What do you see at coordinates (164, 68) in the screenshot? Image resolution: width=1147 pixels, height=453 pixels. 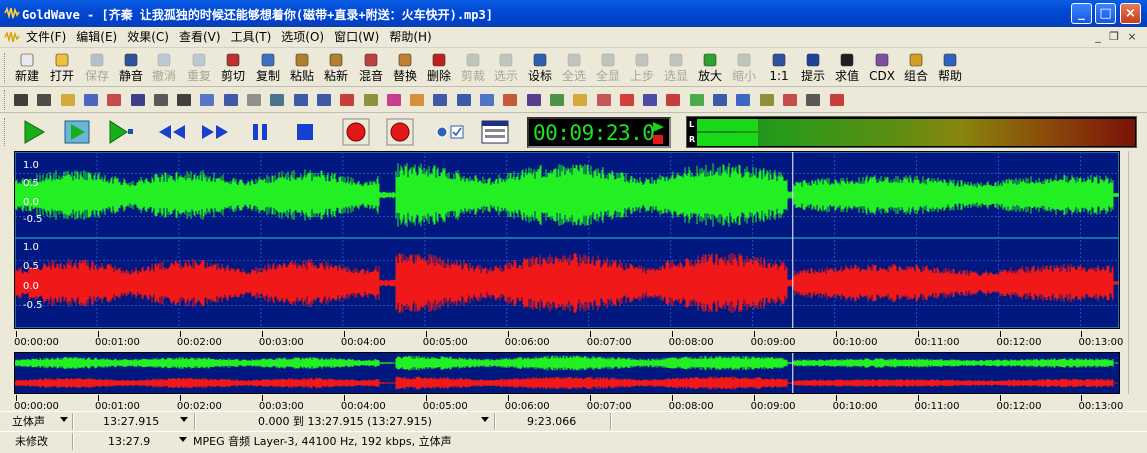 I see `toolbar-button-4: 撤消` at bounding box center [164, 68].